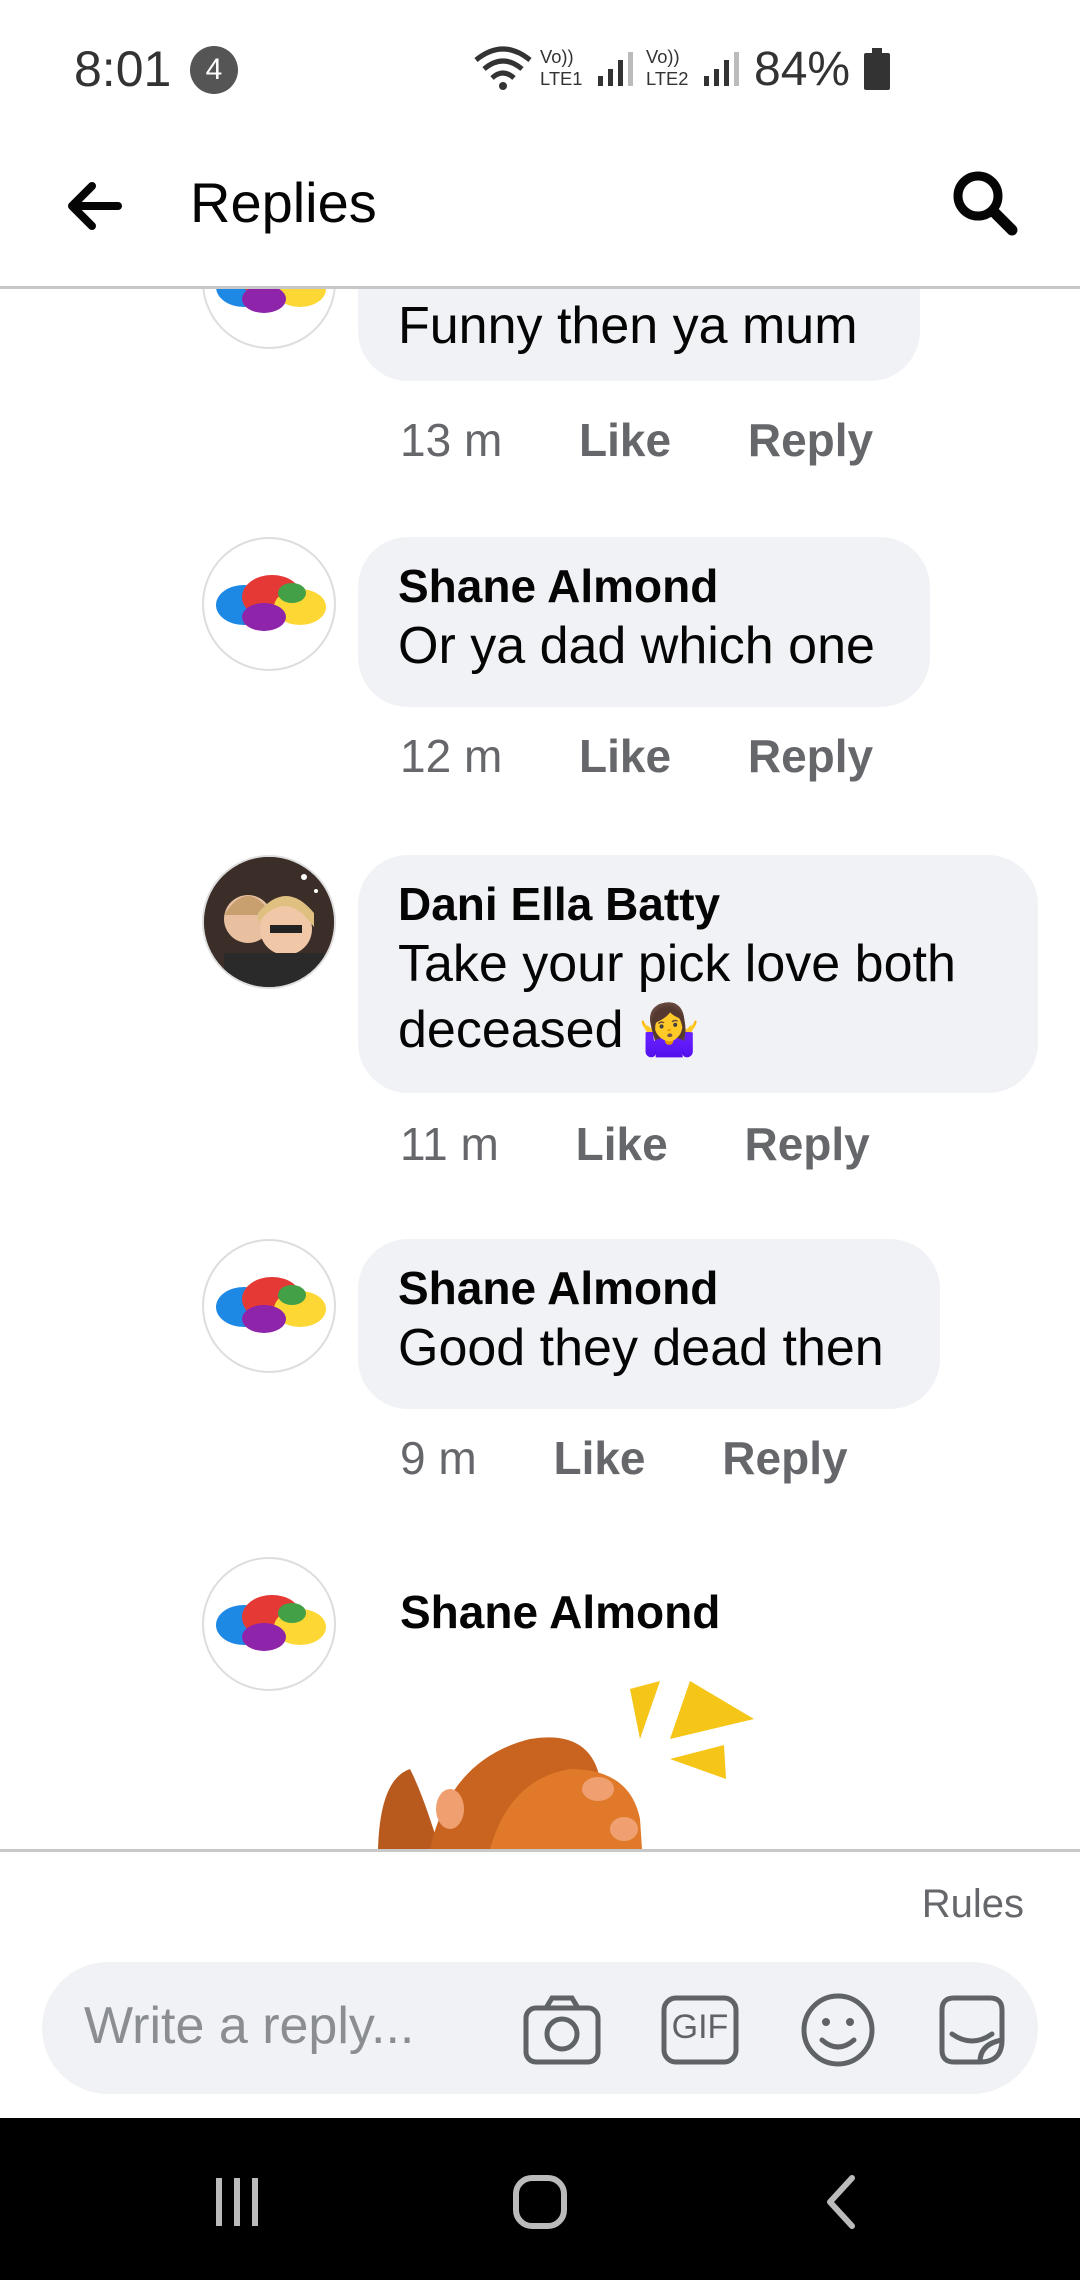 The image size is (1080, 2280). Describe the element at coordinates (283, 202) in the screenshot. I see `page-title: Replies` at that location.